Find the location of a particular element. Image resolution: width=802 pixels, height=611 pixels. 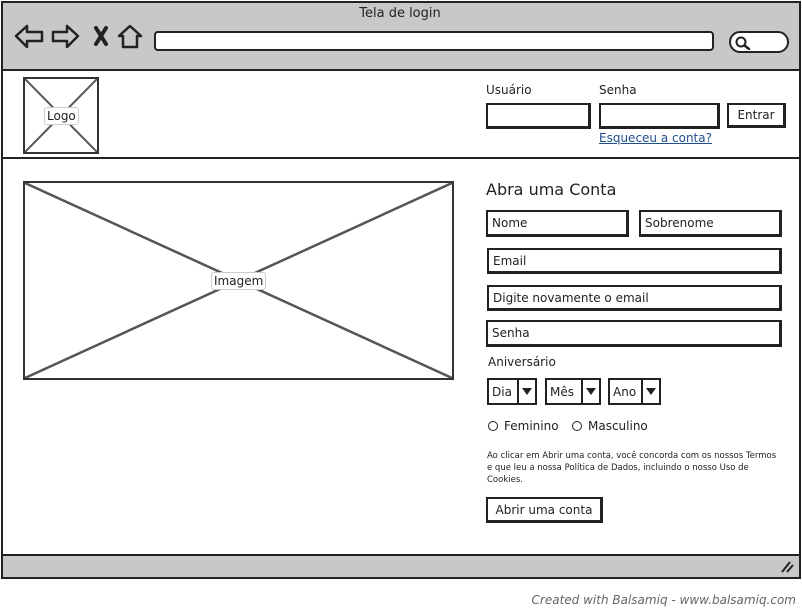

logo-label: Logo is located at coordinates (61, 116).